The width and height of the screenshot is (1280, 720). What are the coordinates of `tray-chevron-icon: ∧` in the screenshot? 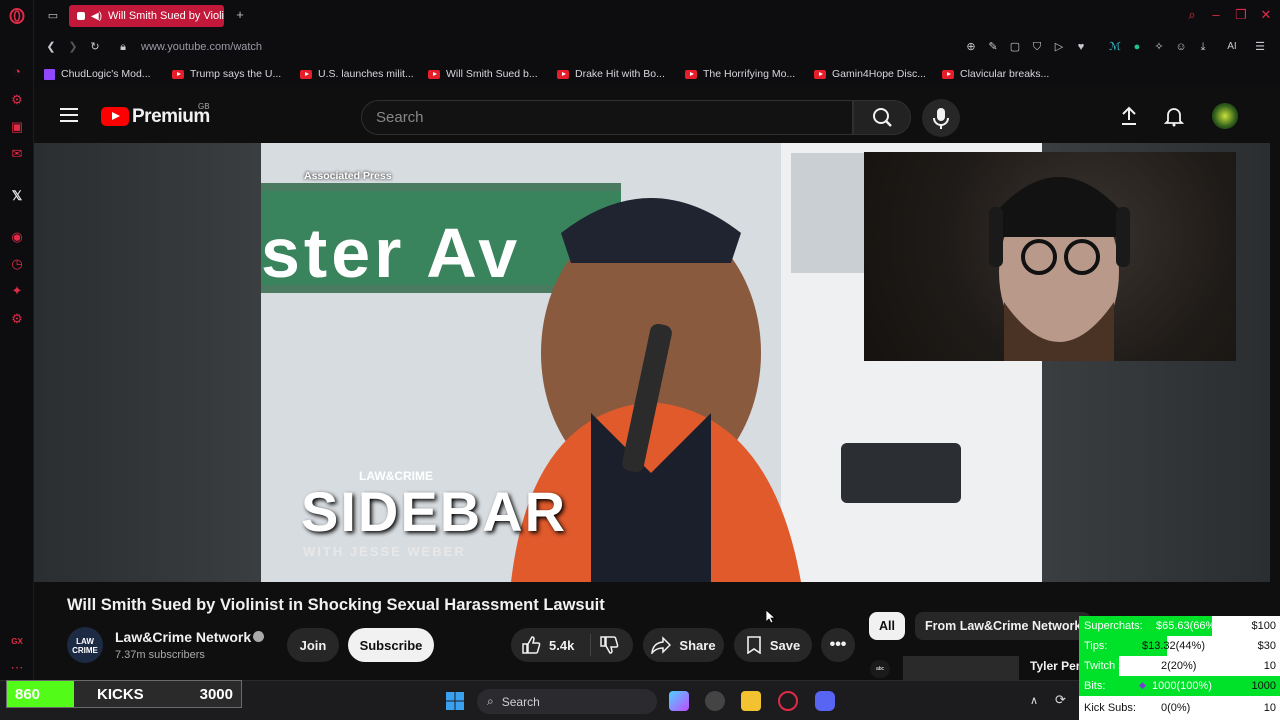 It's located at (1034, 700).